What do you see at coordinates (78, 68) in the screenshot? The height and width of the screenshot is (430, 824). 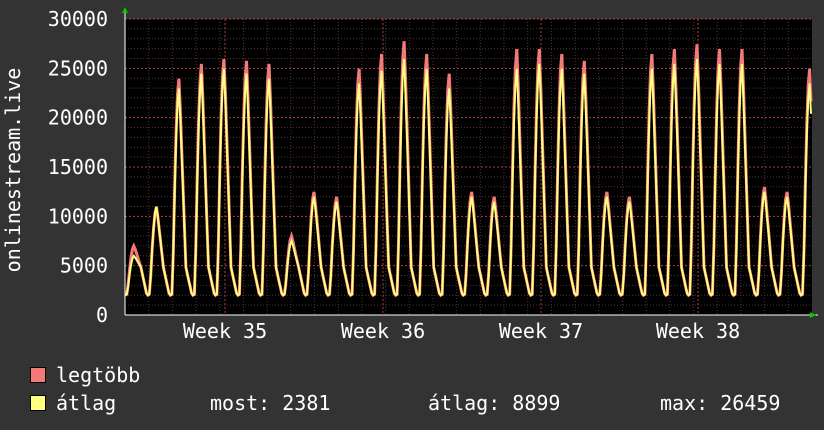 I see `y-tick-label: 25000` at bounding box center [78, 68].